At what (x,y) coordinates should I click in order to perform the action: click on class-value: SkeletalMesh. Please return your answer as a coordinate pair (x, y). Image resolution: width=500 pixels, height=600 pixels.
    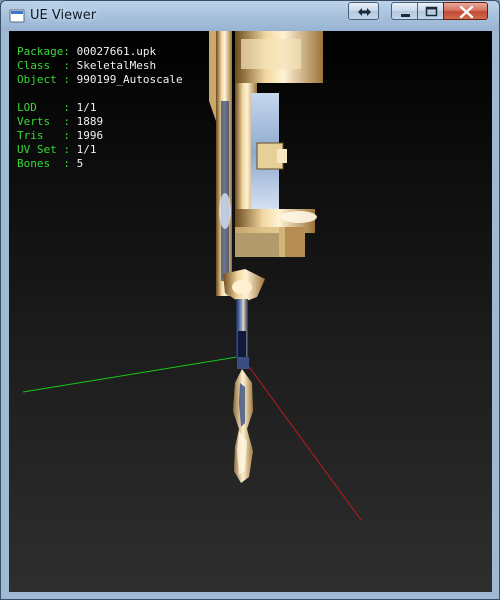
    Looking at the image, I should click on (116, 65).